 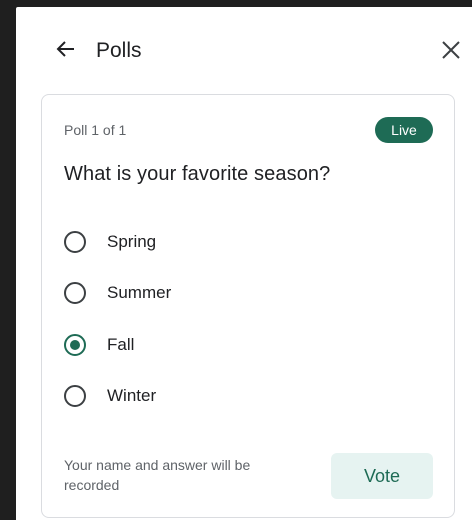 I want to click on option-fall: Fall, so click(x=249, y=345).